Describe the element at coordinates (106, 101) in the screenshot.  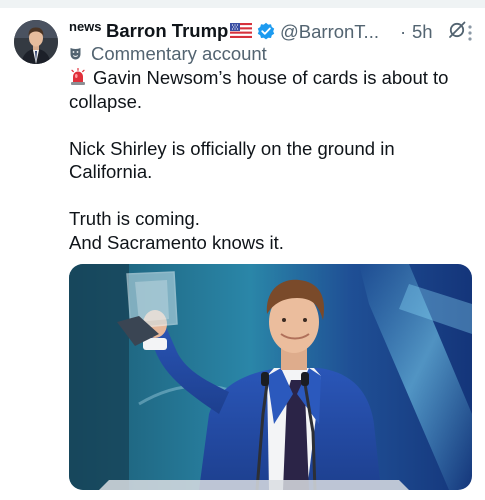
I see `text-line-2: collapse.` at that location.